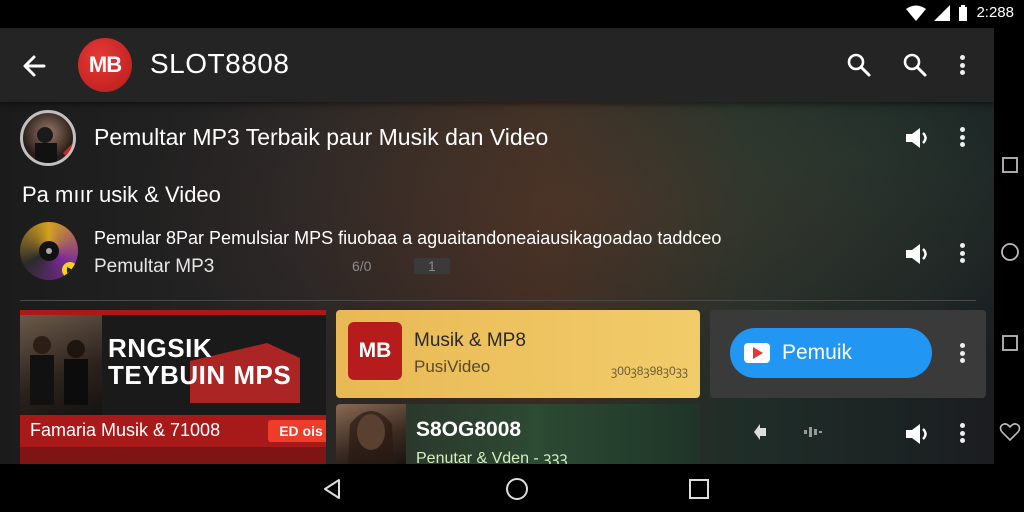 The image size is (1024, 512). Describe the element at coordinates (220, 63) in the screenshot. I see `app-title: SLOT8808` at that location.